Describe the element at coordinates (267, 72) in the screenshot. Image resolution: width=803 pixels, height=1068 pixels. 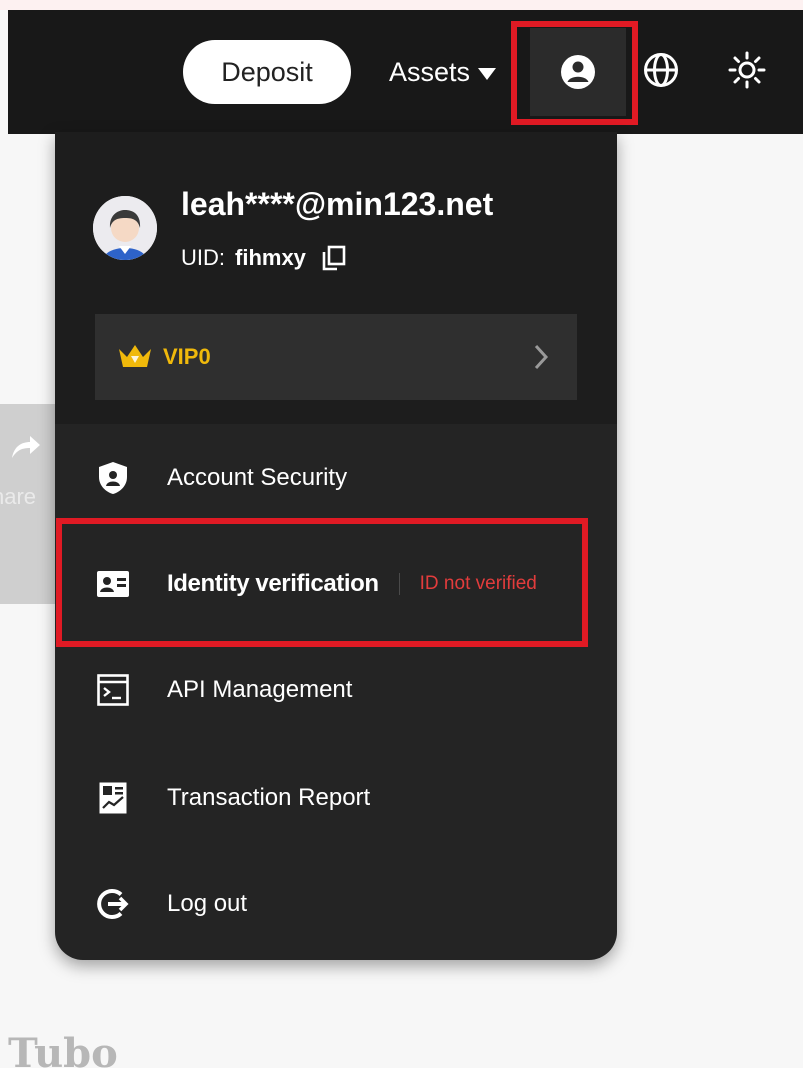
I see `deposit-button: Deposit` at that location.